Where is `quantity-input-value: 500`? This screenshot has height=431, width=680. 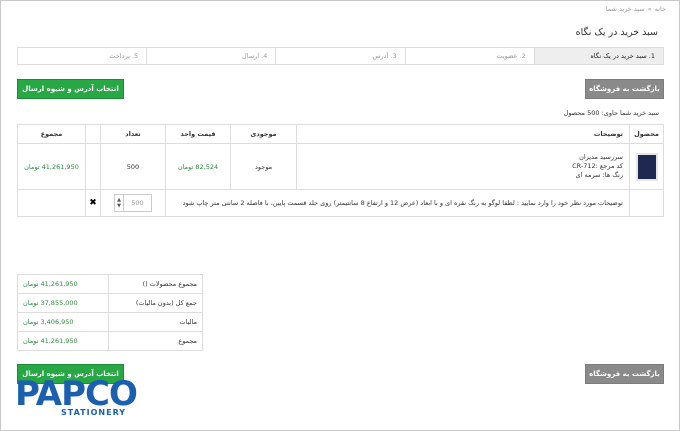
quantity-input-value: 500 is located at coordinates (137, 203).